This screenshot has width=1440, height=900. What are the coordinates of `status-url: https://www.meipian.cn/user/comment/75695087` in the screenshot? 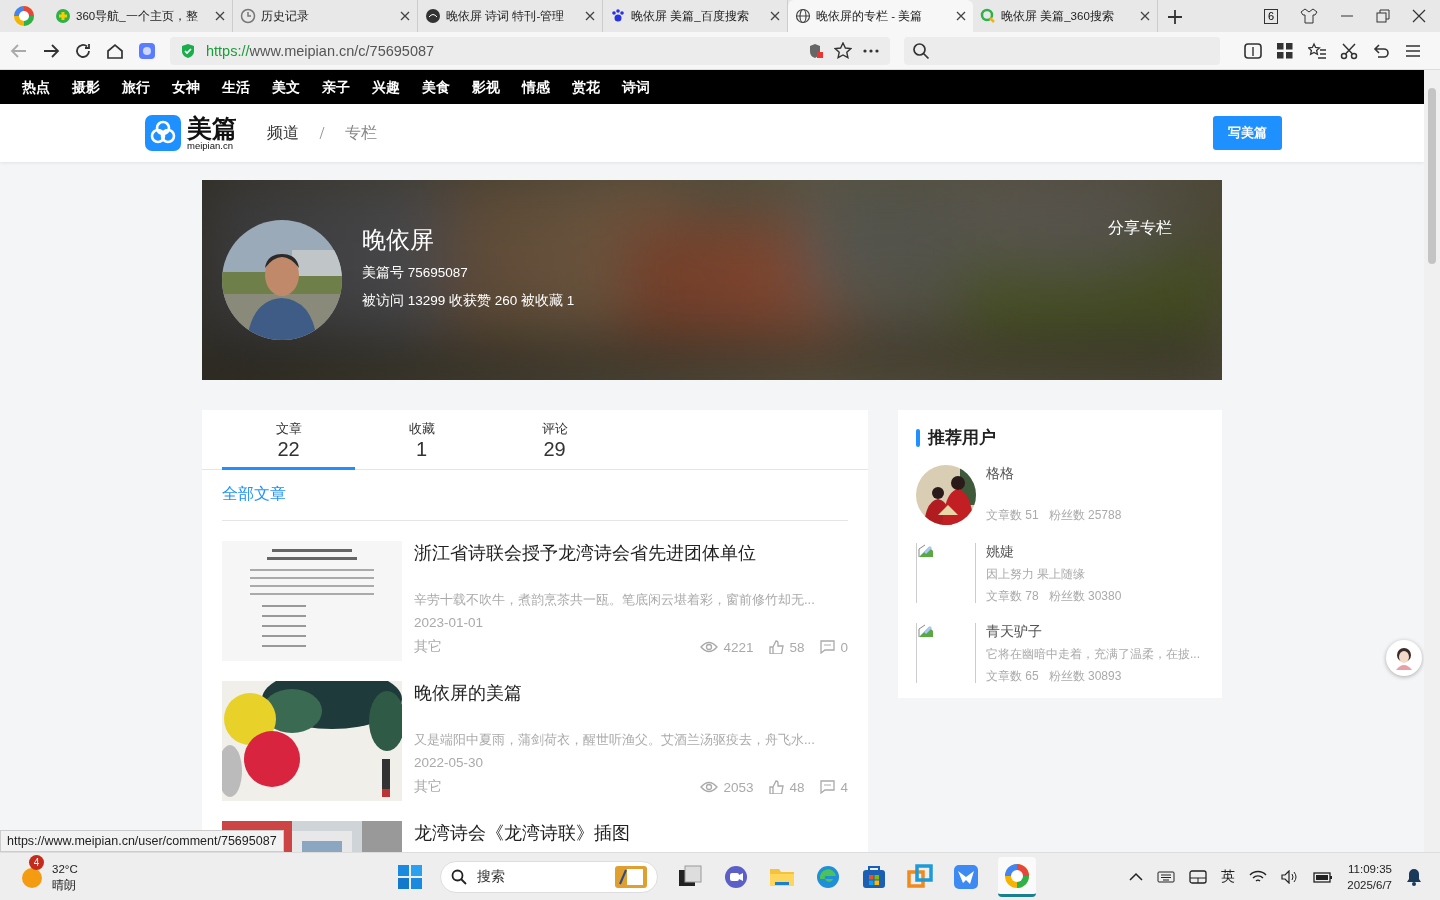 It's located at (142, 841).